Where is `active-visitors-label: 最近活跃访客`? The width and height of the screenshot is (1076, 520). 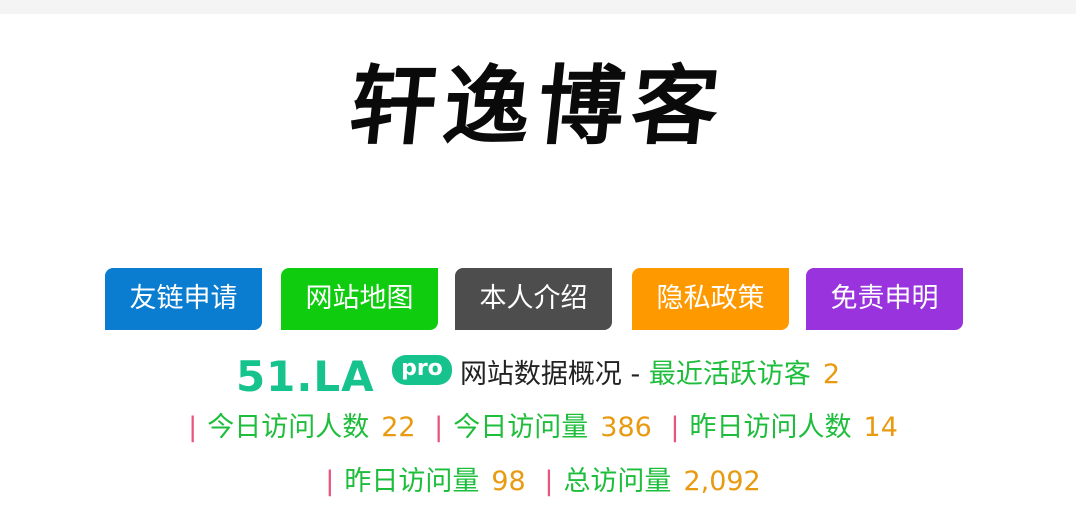 active-visitors-label: 最近活跃访客 is located at coordinates (729, 374).